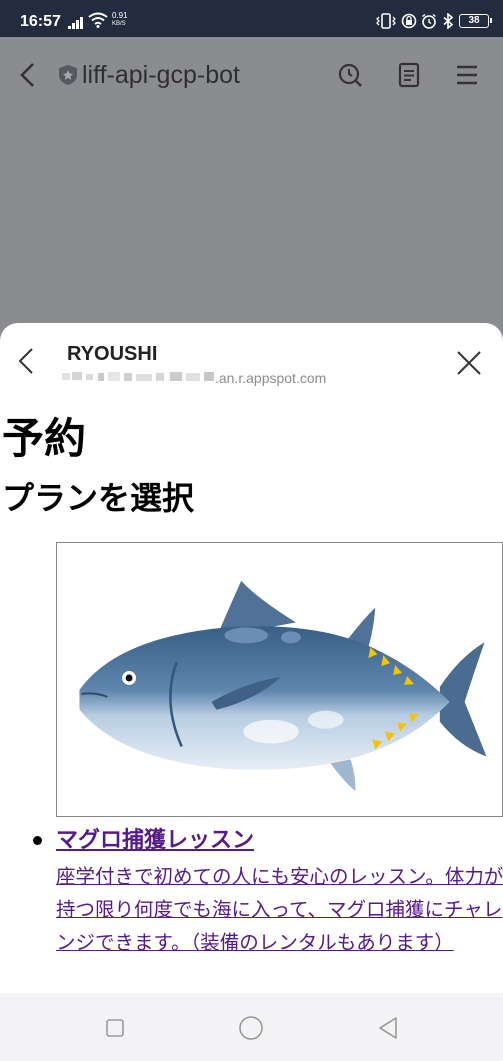 Image resolution: width=503 pixels, height=1061 pixels. I want to click on home-circle-icon, so click(251, 1028).